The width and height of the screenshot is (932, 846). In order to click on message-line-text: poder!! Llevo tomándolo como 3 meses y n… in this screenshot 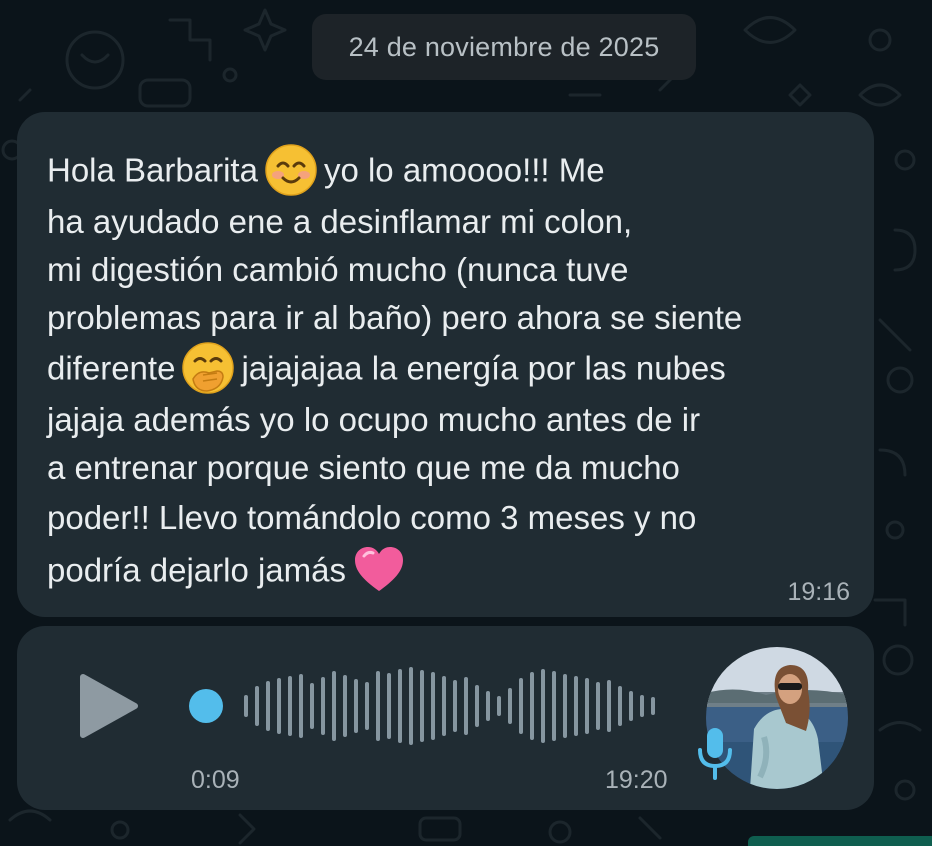, I will do `click(372, 517)`.